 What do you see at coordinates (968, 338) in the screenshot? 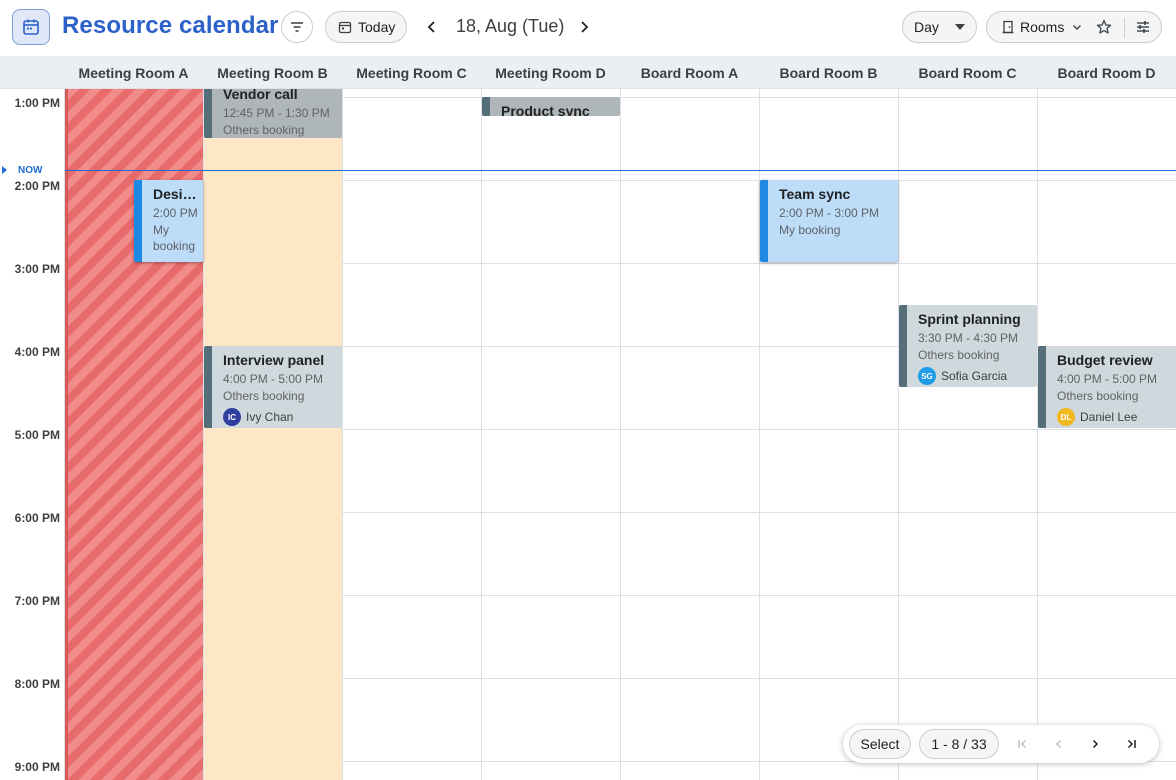
I see `event-time: 3:30 PM - 4:30 PM` at bounding box center [968, 338].